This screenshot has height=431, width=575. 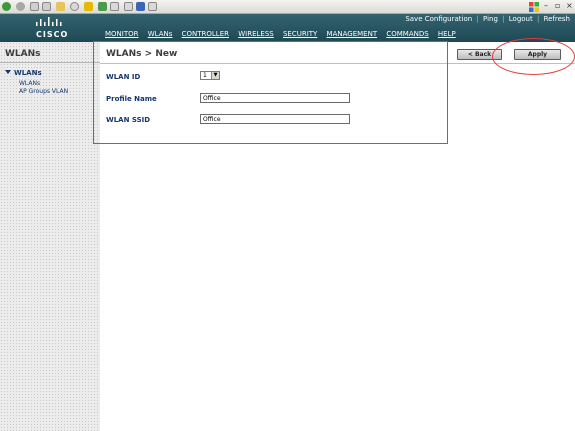 What do you see at coordinates (438, 19) in the screenshot?
I see `save-configuration-link: Save Configuration` at bounding box center [438, 19].